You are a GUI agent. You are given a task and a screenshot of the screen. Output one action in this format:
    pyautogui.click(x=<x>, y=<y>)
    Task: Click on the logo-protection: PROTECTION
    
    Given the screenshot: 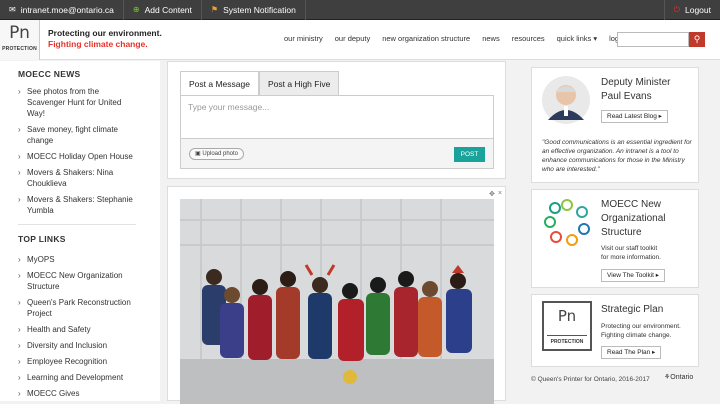 What is the action you would take?
    pyautogui.click(x=19, y=49)
    